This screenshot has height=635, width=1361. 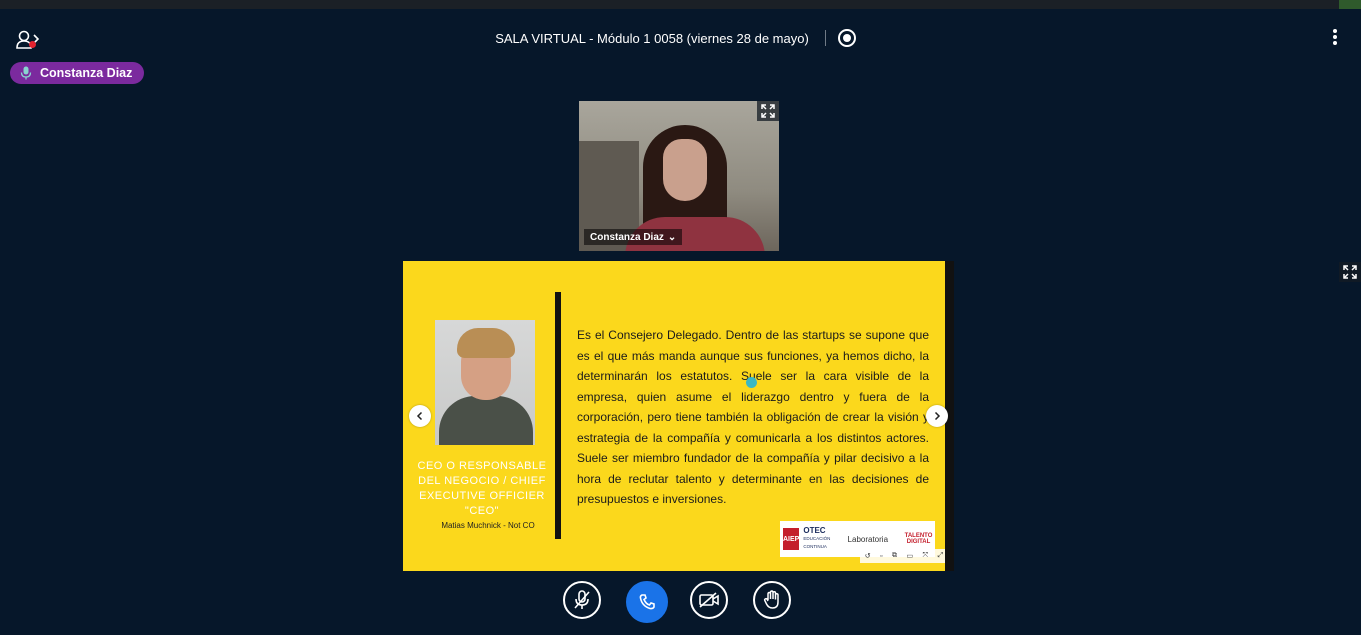 I want to click on webcam-video: Constanza Diaz ⌄, so click(x=679, y=176).